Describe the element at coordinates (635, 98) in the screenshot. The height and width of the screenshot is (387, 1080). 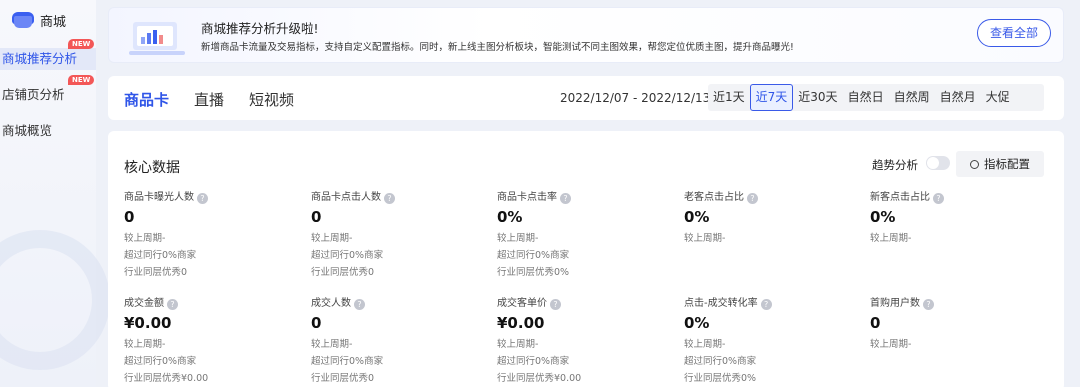
I see `date-range: 2022/12/07 - 2022/12/13` at that location.